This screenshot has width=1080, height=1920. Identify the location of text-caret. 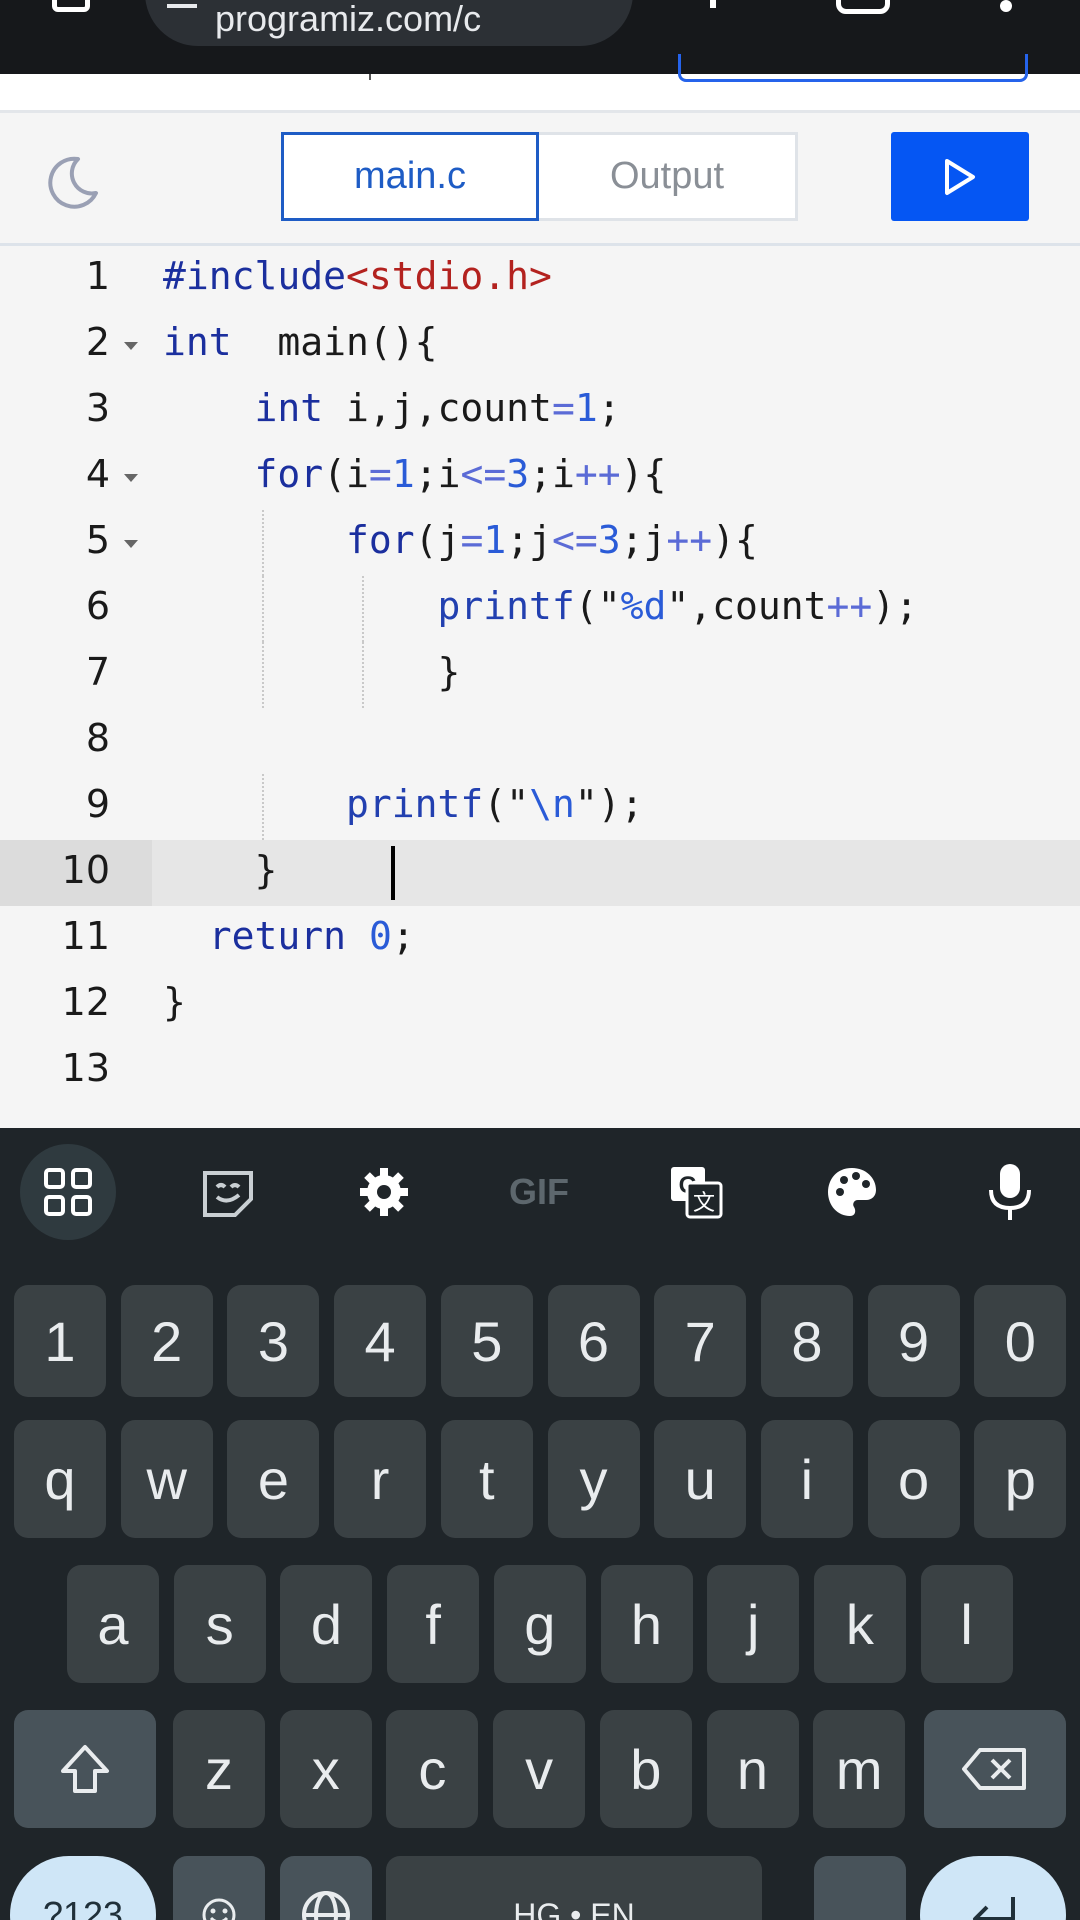
(393, 873).